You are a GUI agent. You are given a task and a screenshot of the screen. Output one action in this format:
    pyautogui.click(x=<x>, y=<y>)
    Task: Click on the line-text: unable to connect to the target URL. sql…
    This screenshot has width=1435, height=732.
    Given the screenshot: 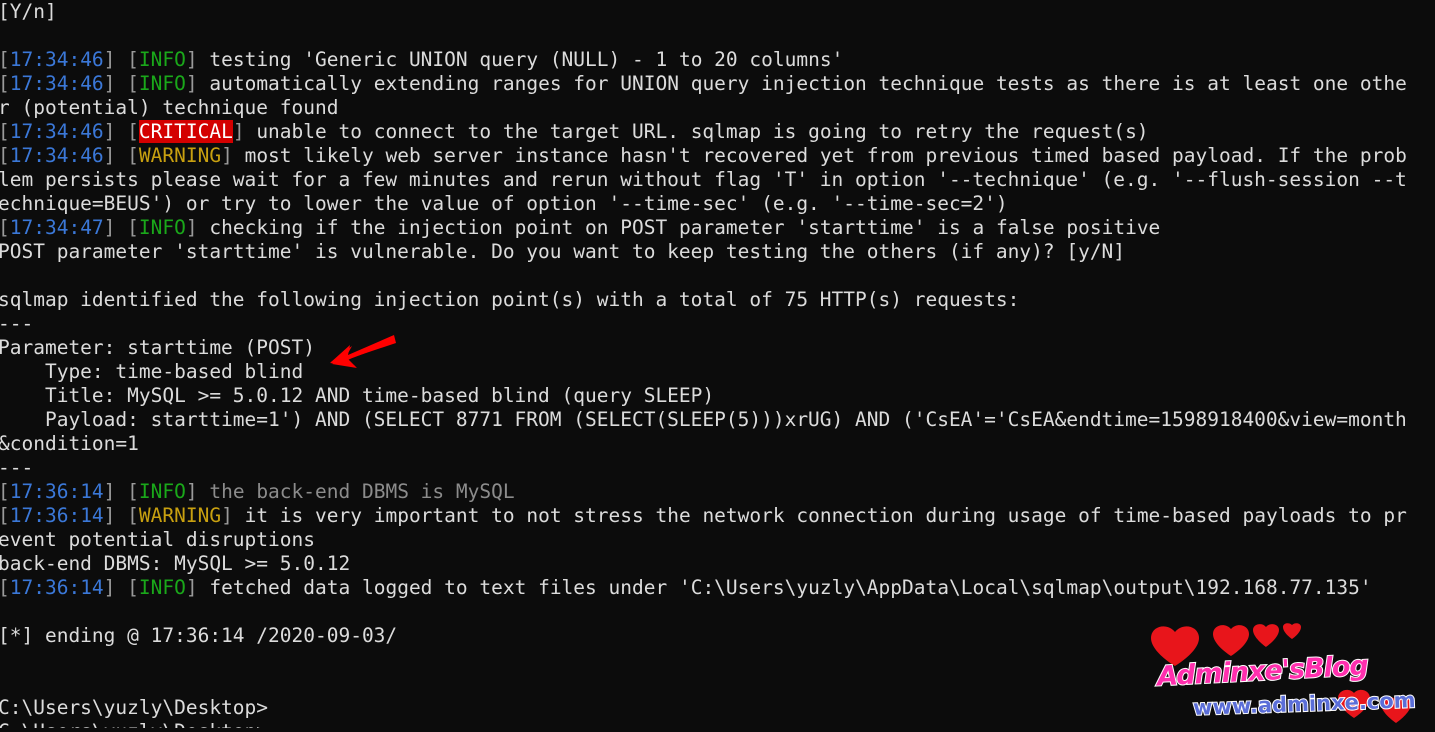 What is the action you would take?
    pyautogui.click(x=702, y=131)
    